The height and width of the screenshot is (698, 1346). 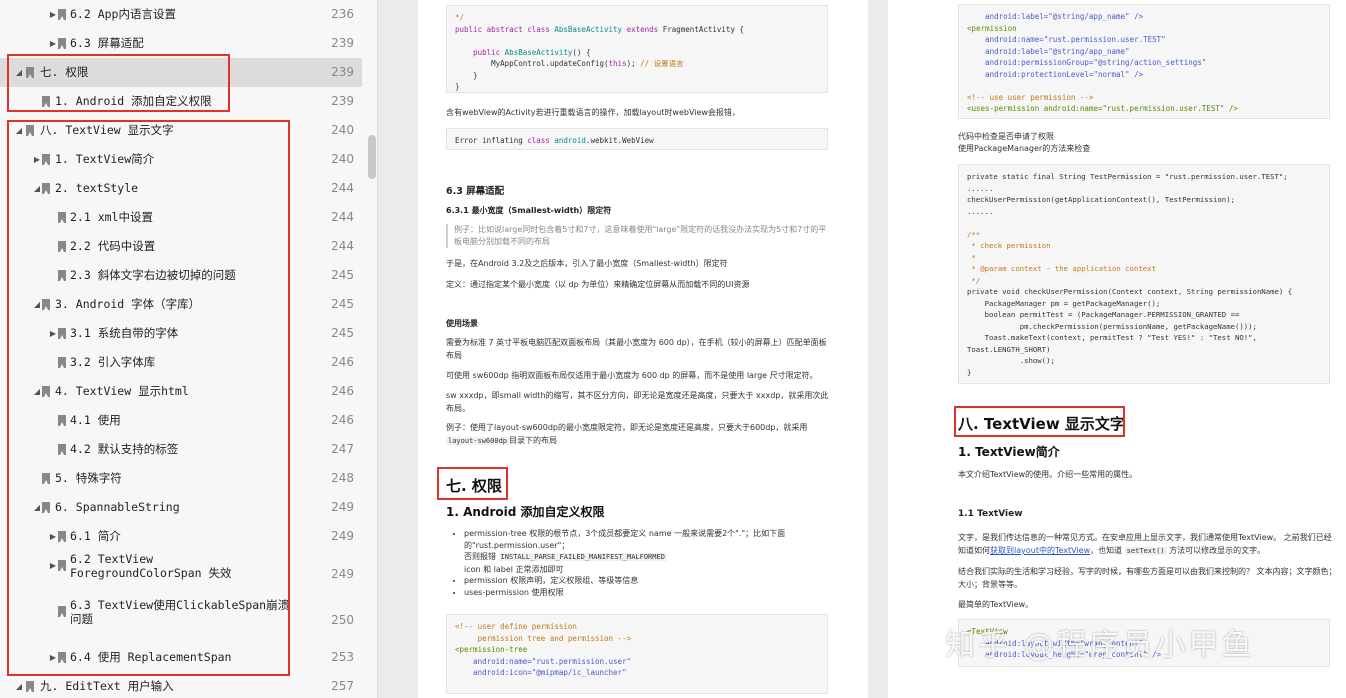 I want to click on toc-item: ◢ 4. TextView 显示html 246, so click(x=181, y=391).